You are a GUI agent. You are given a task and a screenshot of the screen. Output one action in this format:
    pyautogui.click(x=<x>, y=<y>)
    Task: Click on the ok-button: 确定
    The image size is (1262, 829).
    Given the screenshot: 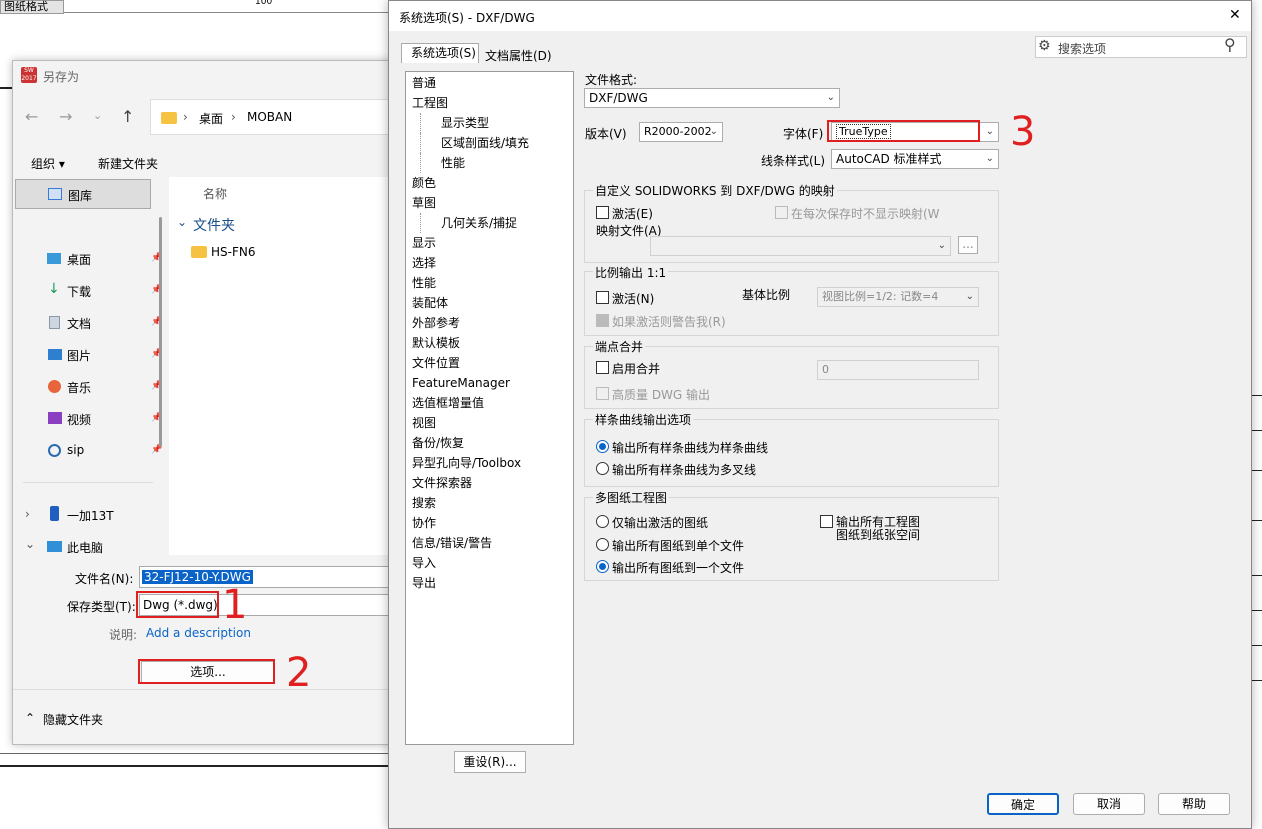 What is the action you would take?
    pyautogui.click(x=1023, y=804)
    